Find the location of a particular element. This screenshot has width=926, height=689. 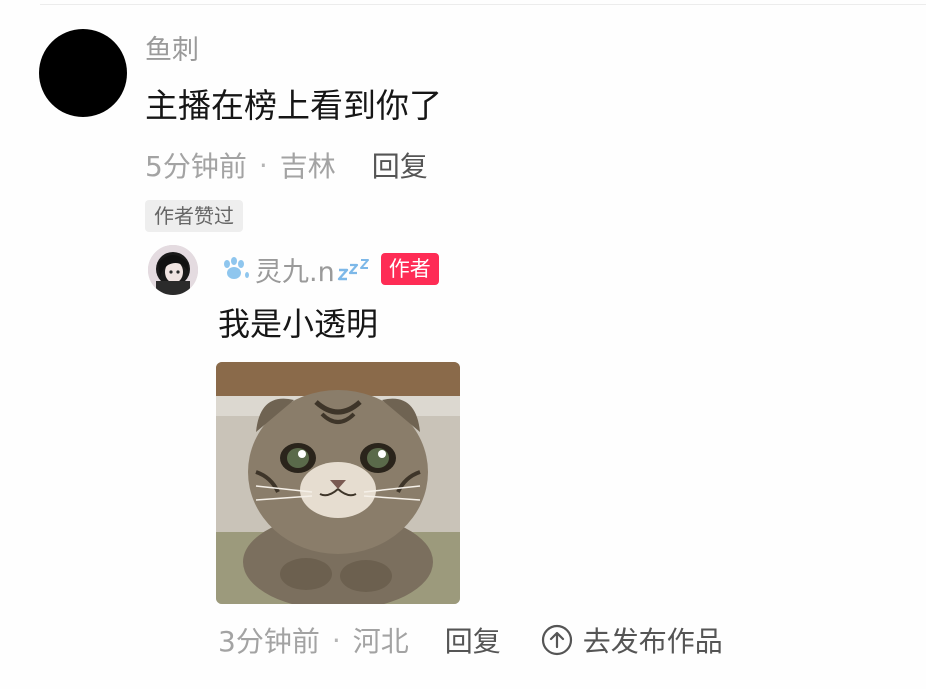

reply-cat-image is located at coordinates (338, 483).